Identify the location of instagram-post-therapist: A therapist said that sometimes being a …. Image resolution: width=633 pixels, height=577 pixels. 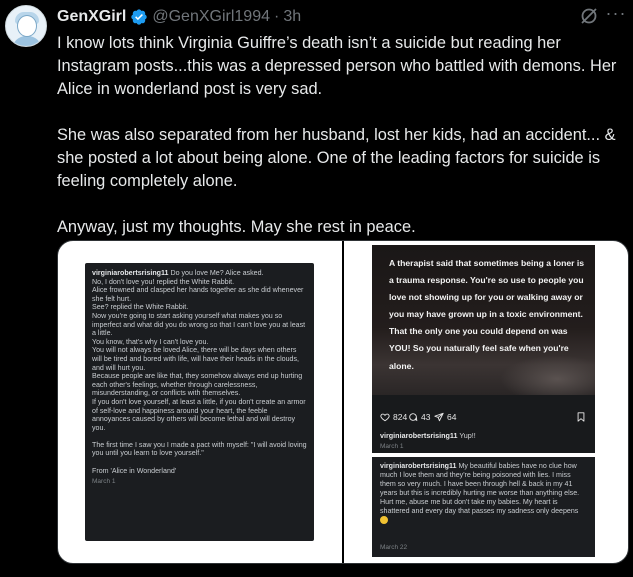
(483, 349).